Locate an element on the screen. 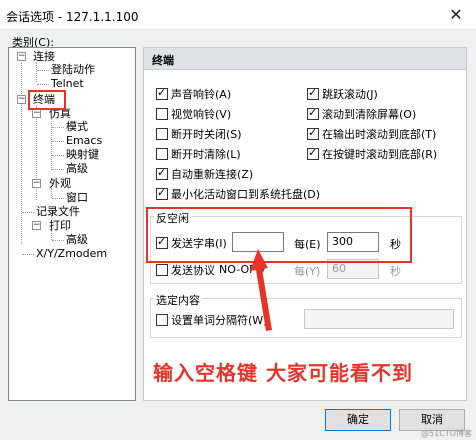  clear-on-disconnect-label: 断开时清除(L) is located at coordinates (206, 154).